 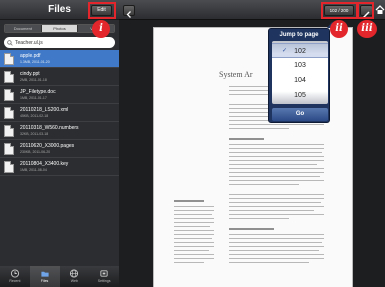 I want to click on callout-box-edit, so click(x=102, y=10).